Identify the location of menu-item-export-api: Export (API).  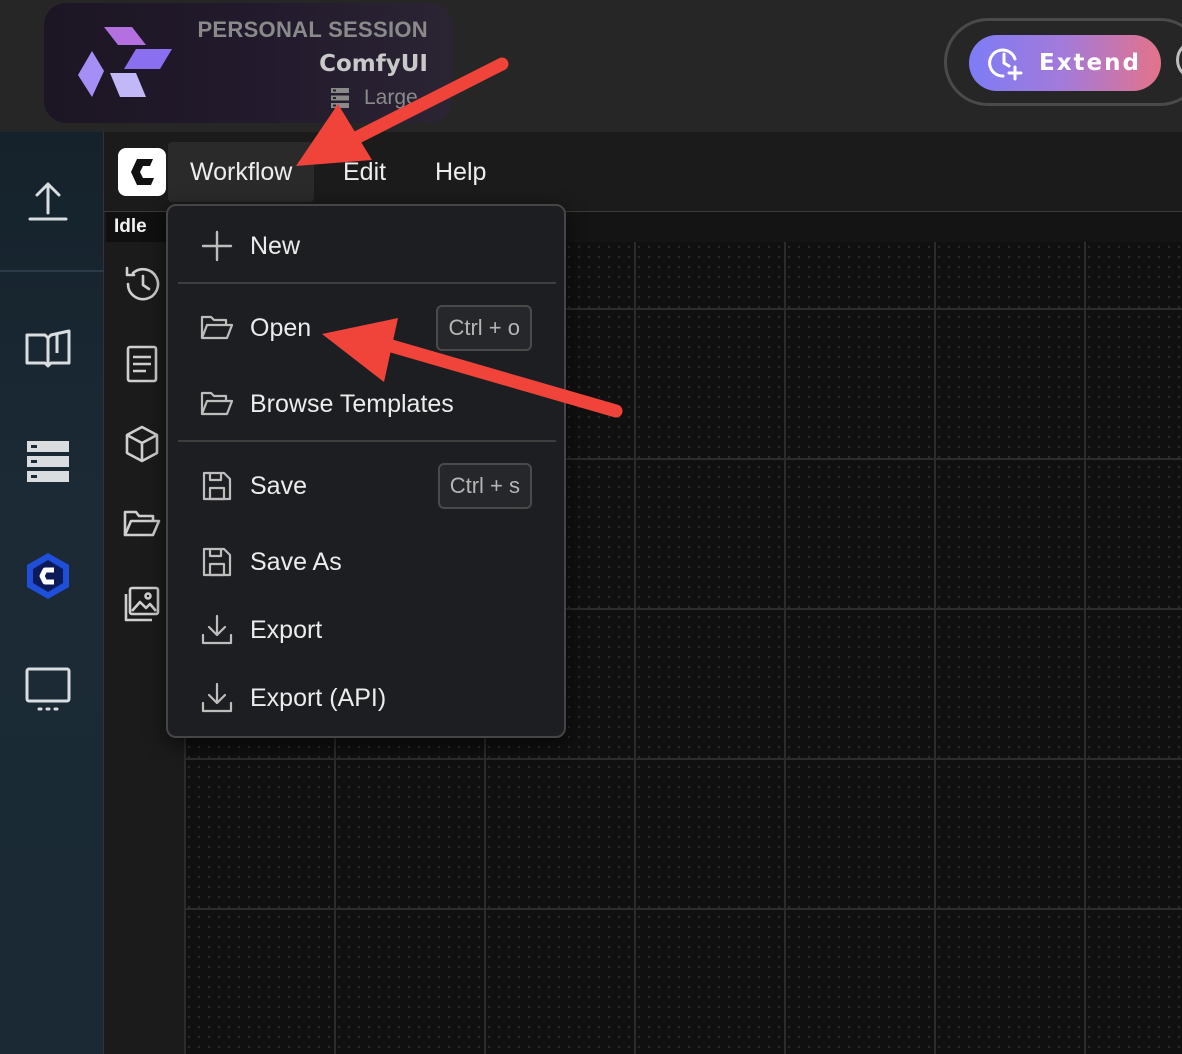
(366, 698).